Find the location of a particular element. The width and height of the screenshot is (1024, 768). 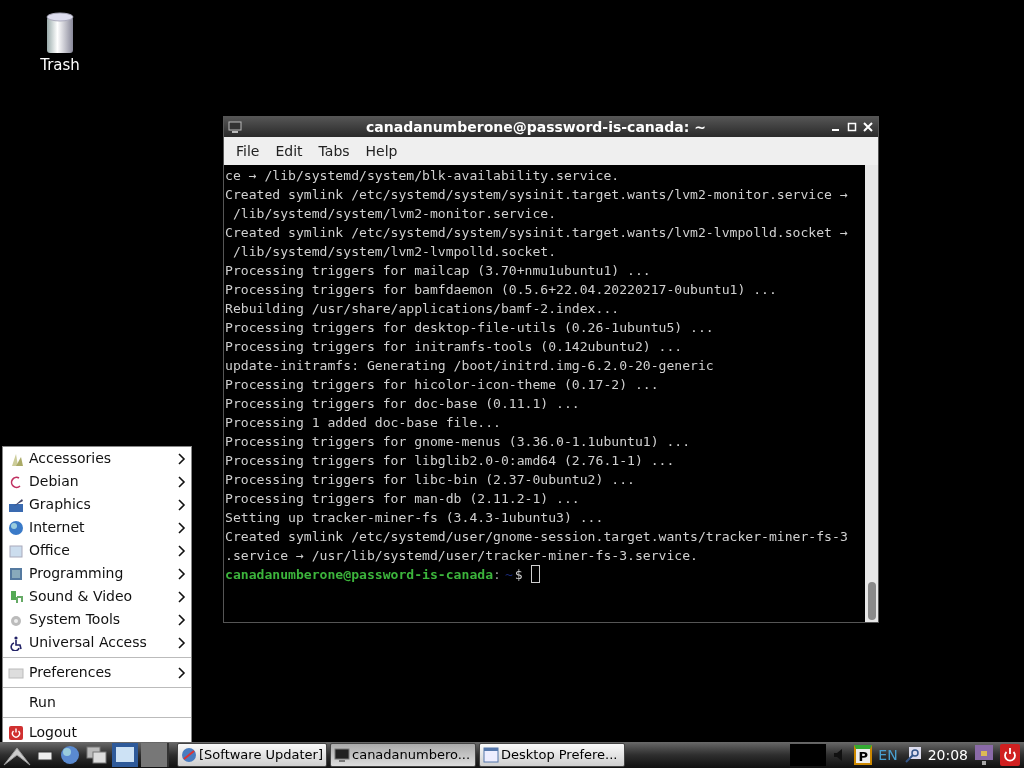

windows-icon is located at coordinates (97, 755).